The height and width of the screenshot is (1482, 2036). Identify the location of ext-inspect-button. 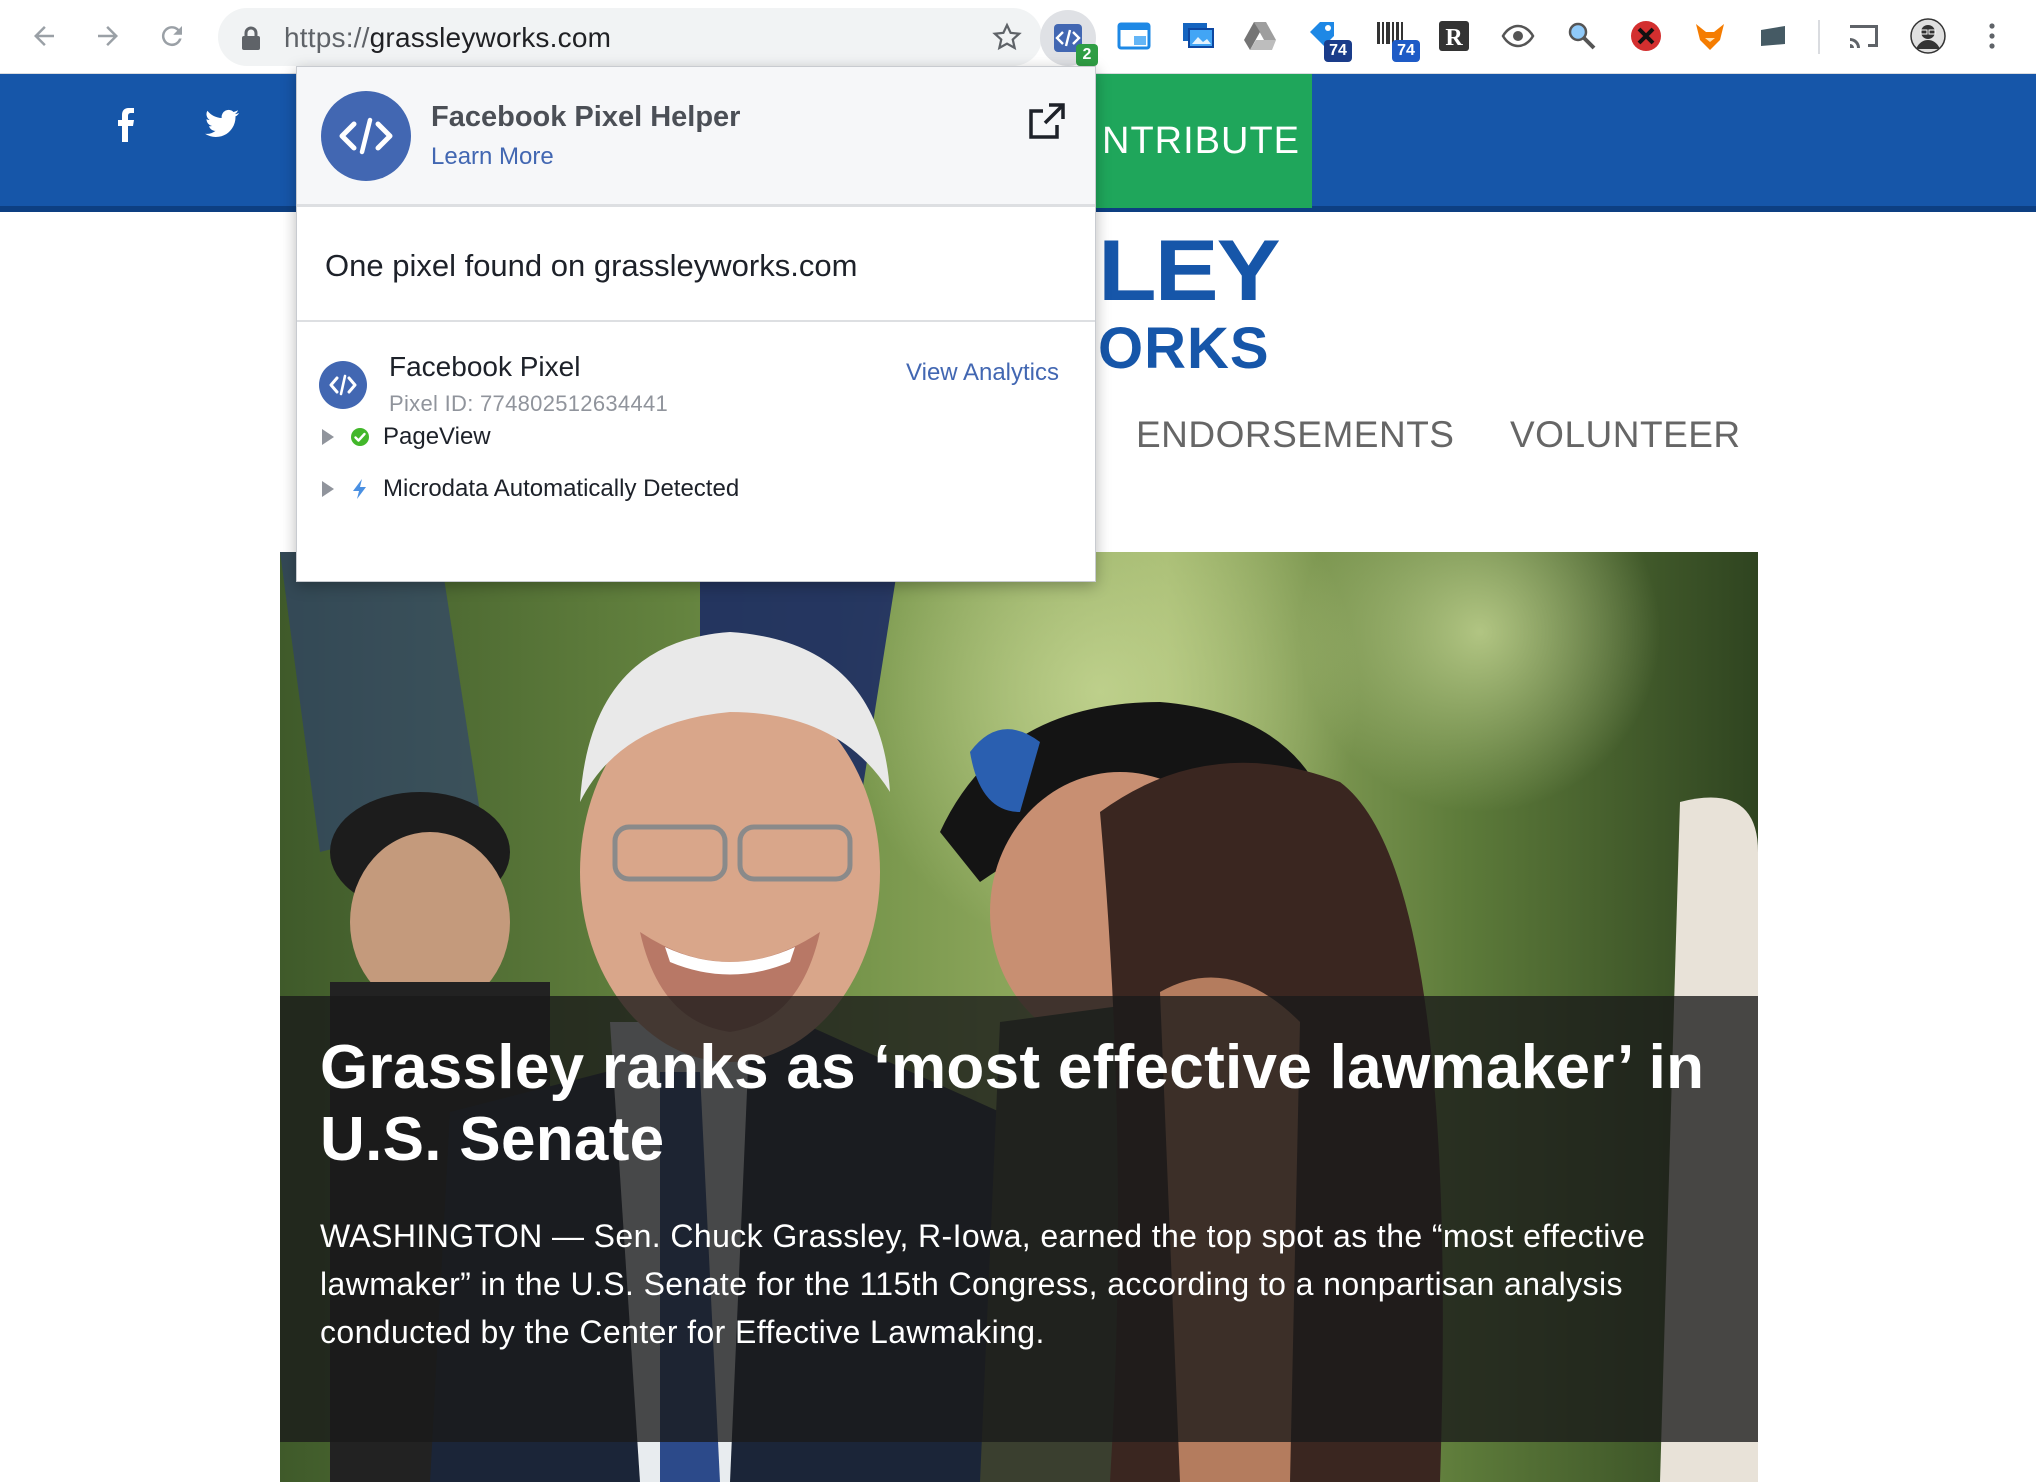
(1582, 36).